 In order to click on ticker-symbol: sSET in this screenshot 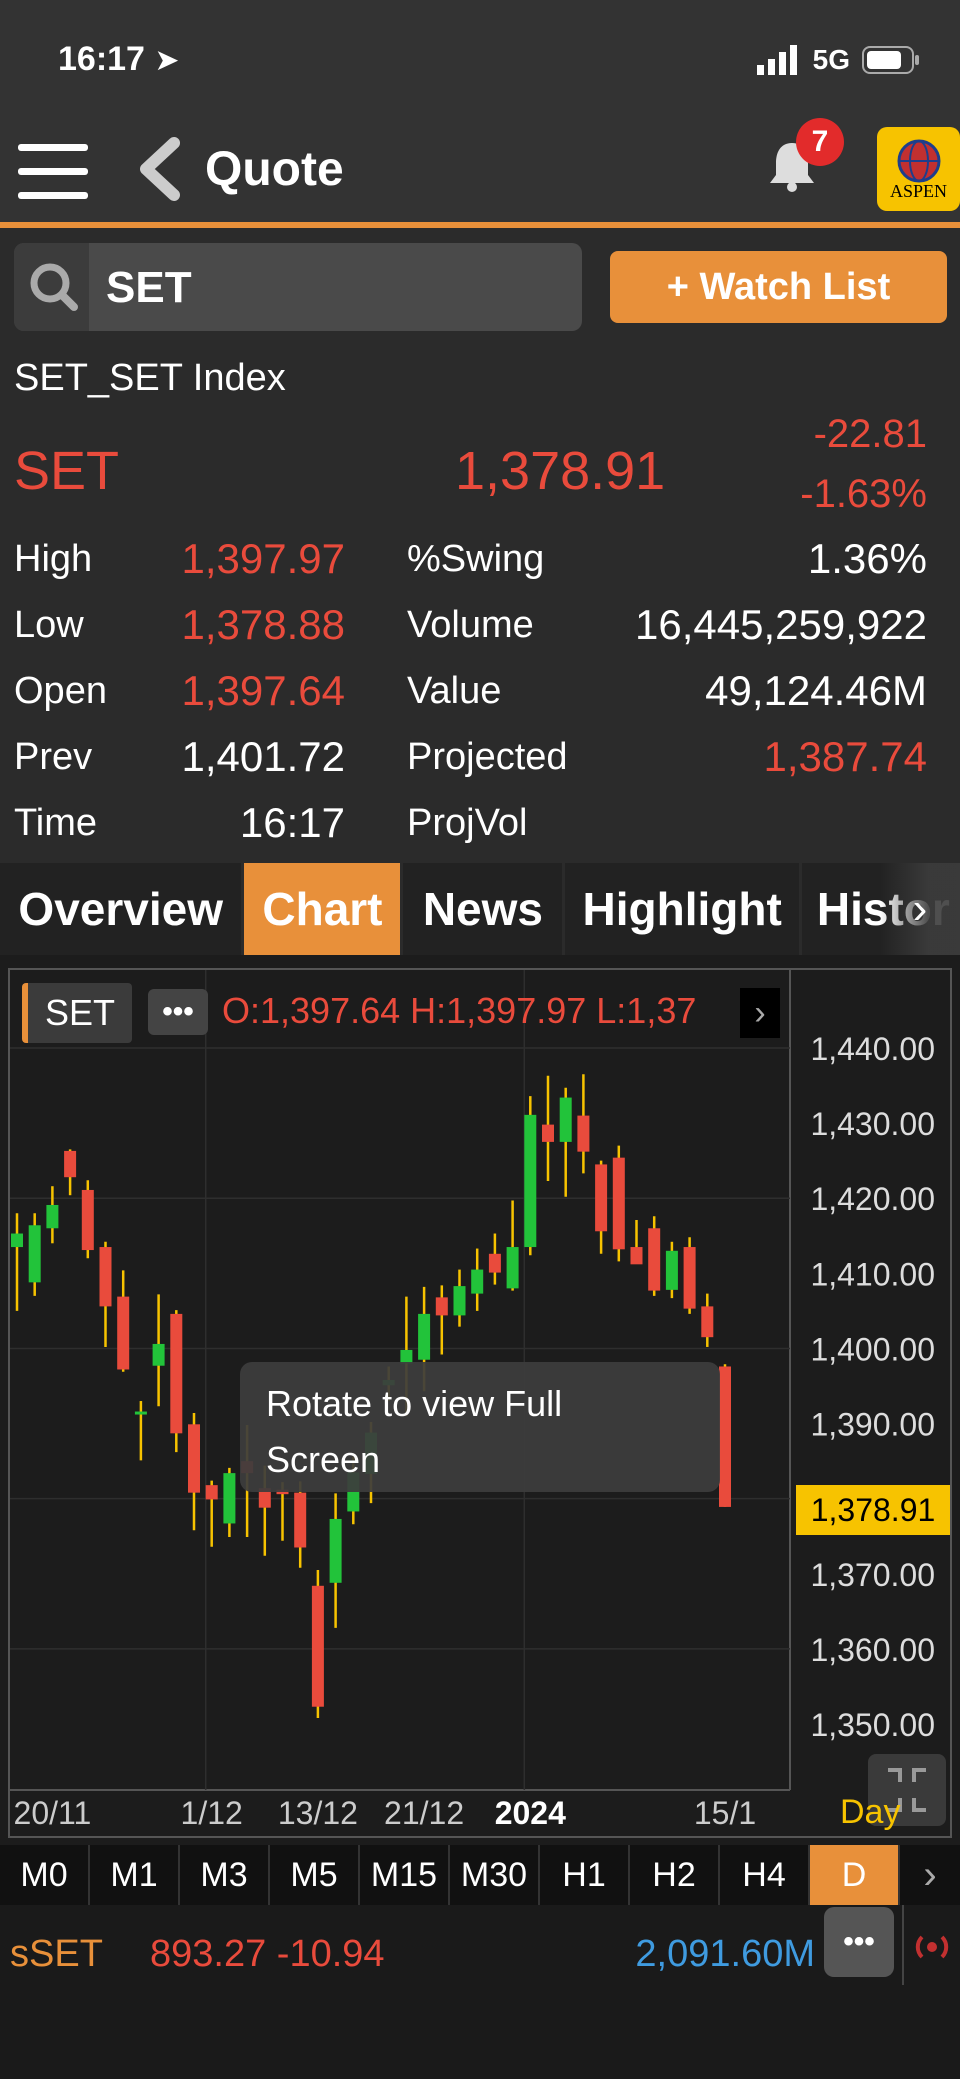, I will do `click(56, 1954)`.